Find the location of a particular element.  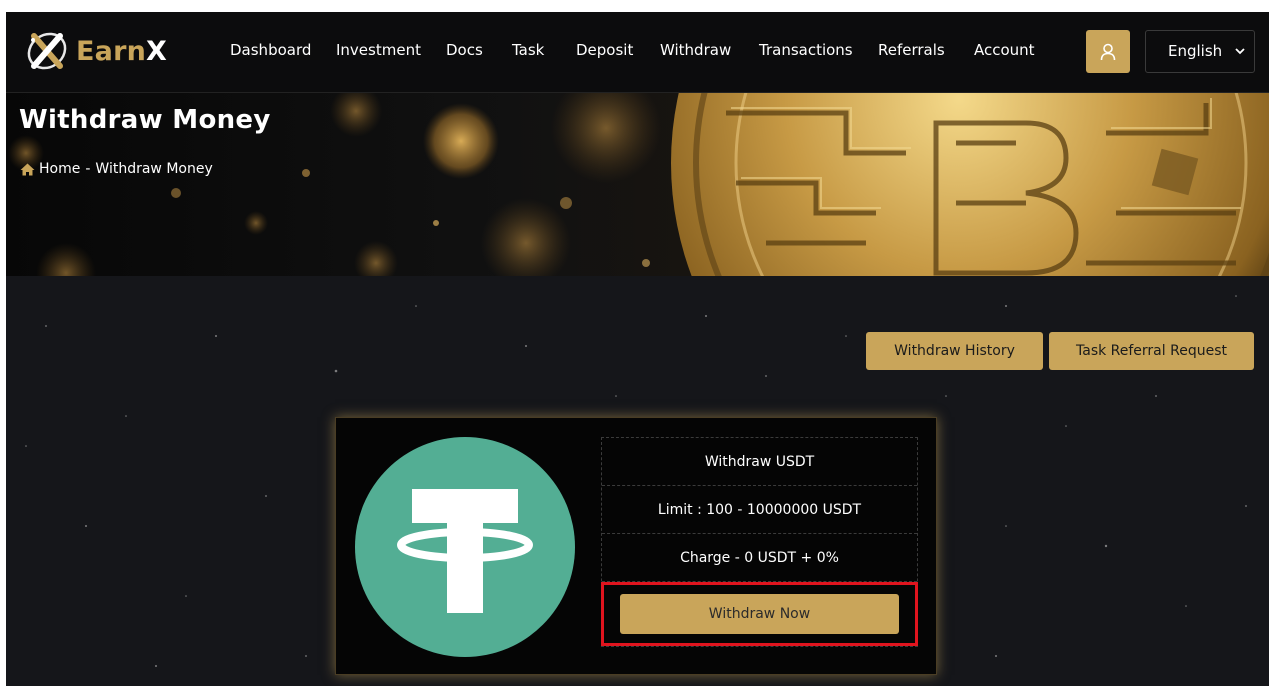

page-title: Withdraw Money is located at coordinates (145, 120).